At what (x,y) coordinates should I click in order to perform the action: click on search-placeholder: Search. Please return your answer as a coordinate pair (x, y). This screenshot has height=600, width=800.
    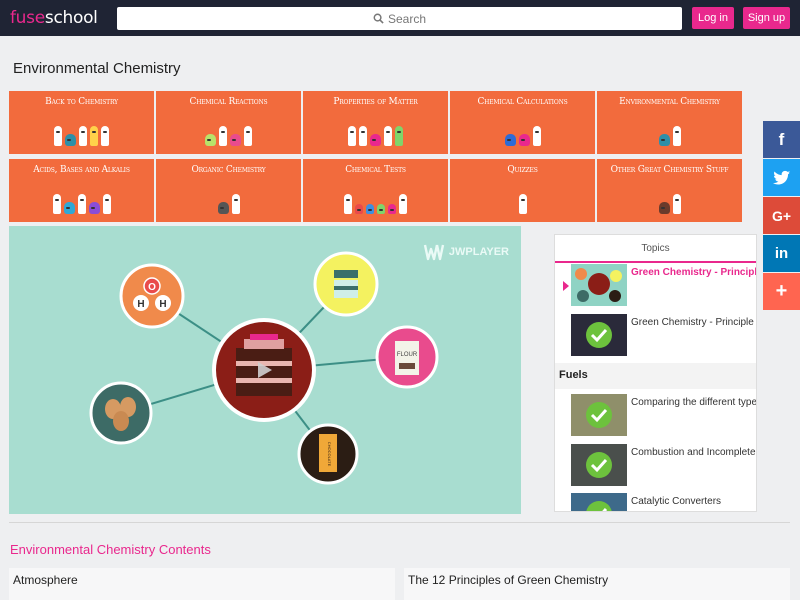
    Looking at the image, I should click on (407, 18).